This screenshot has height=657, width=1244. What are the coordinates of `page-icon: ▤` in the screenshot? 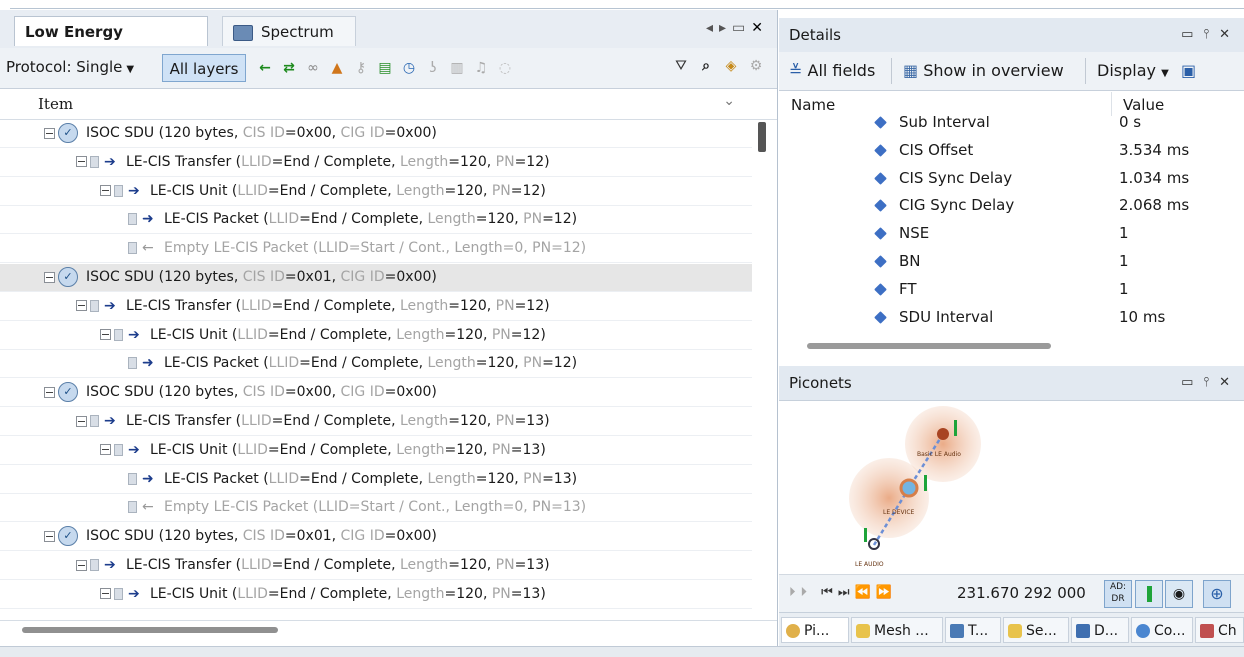 It's located at (385, 68).